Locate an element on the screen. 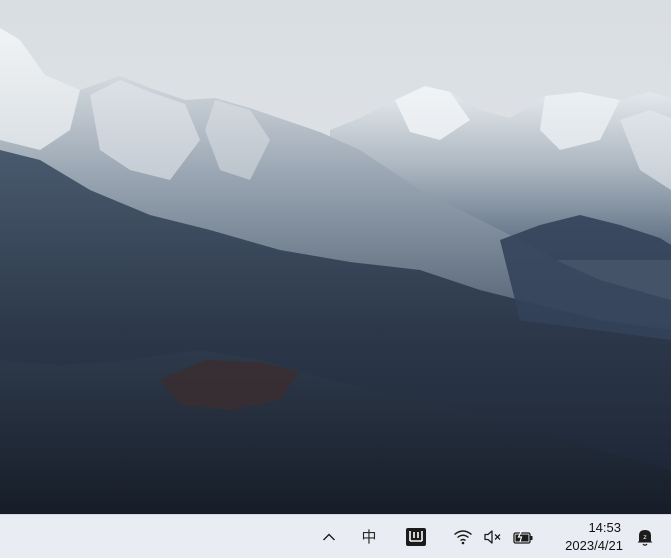 This screenshot has width=671, height=558. notification-center-button: z is located at coordinates (645, 536).